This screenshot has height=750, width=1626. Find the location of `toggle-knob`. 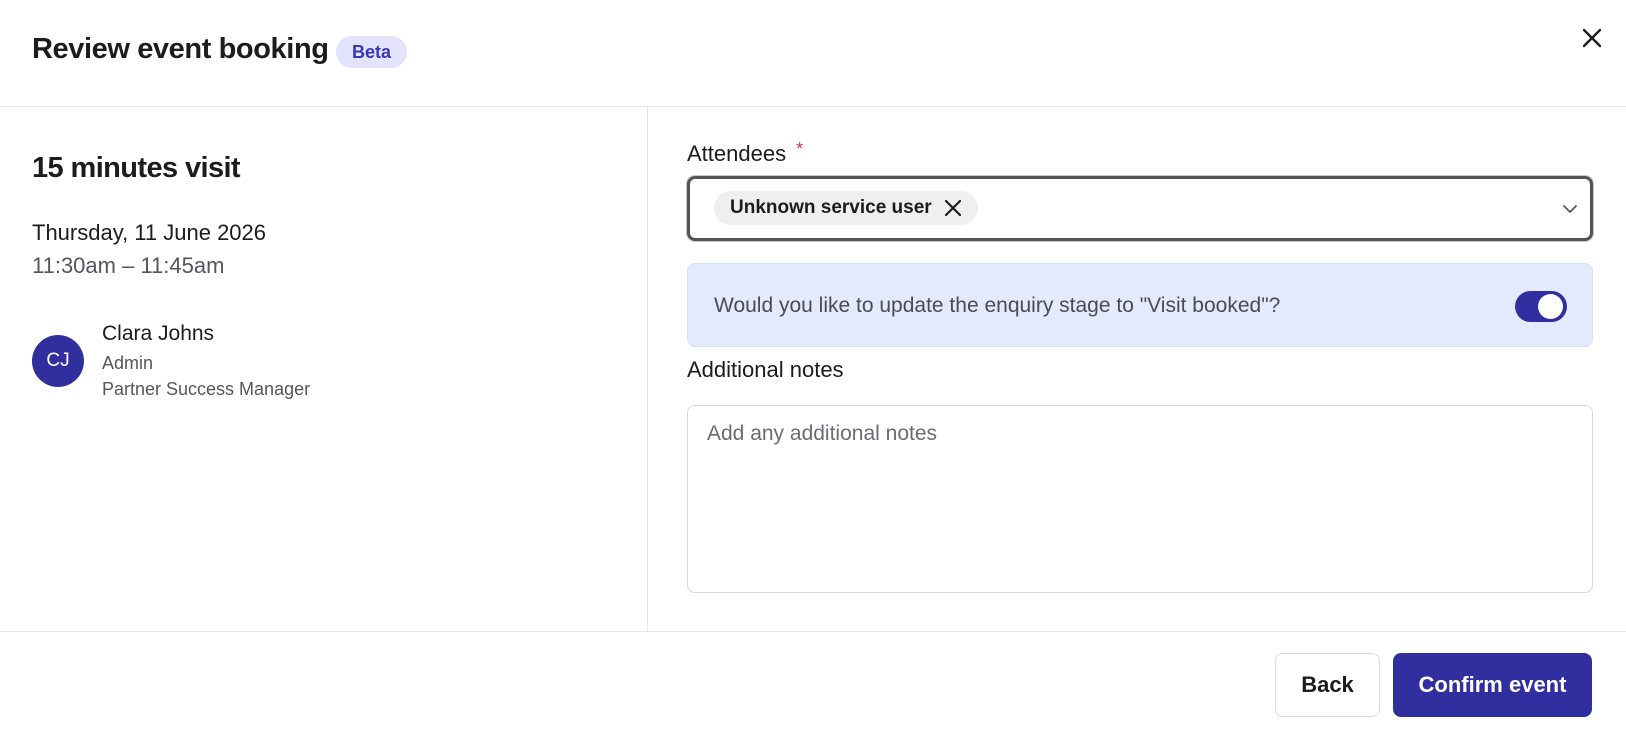

toggle-knob is located at coordinates (1550, 306).